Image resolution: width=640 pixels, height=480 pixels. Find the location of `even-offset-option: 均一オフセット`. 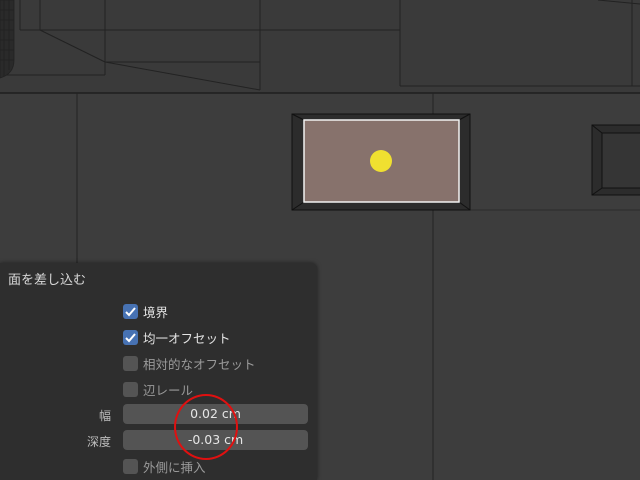

even-offset-option: 均一オフセット is located at coordinates (177, 337).